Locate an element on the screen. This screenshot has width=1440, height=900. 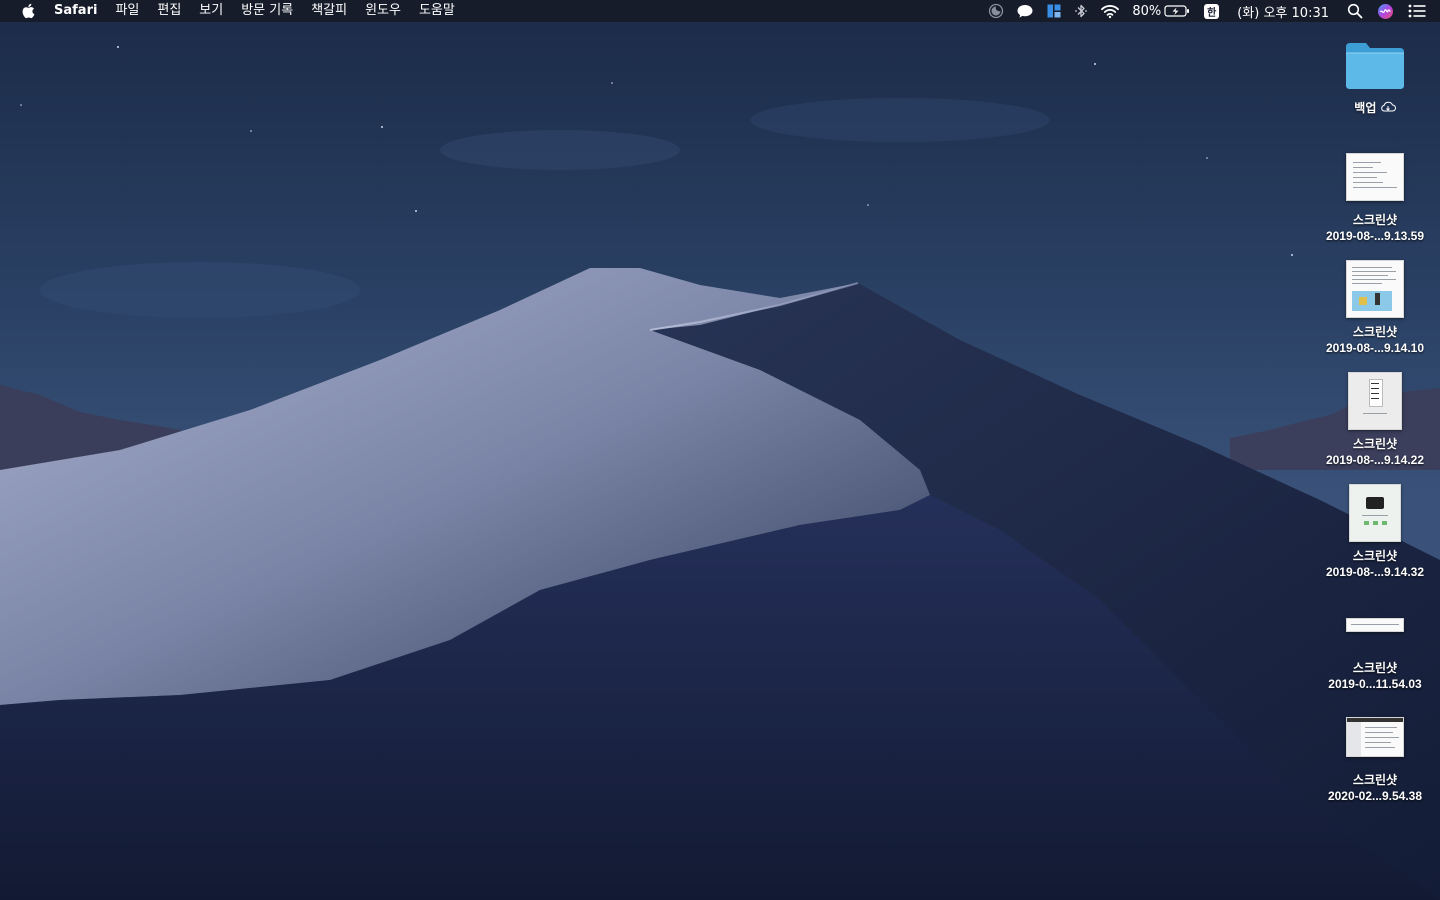
do-not-disturb-icon is located at coordinates (996, 11).